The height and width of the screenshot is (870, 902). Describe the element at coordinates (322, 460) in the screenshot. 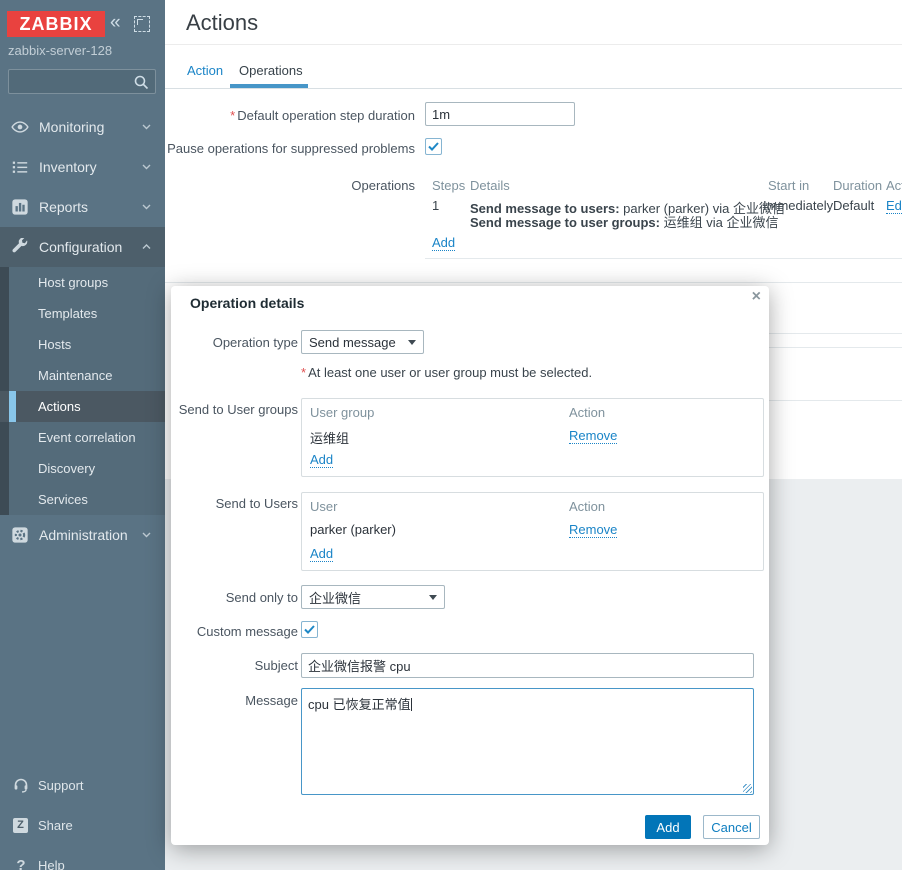

I see `user-group-add-link: Add` at that location.